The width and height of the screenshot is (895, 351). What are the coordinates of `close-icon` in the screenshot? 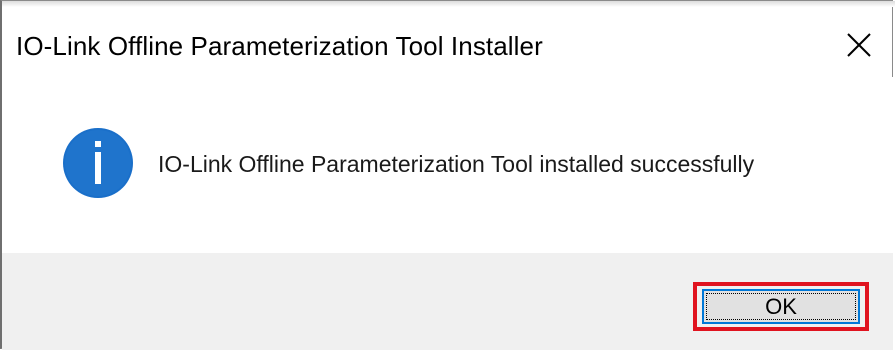 It's located at (859, 45).